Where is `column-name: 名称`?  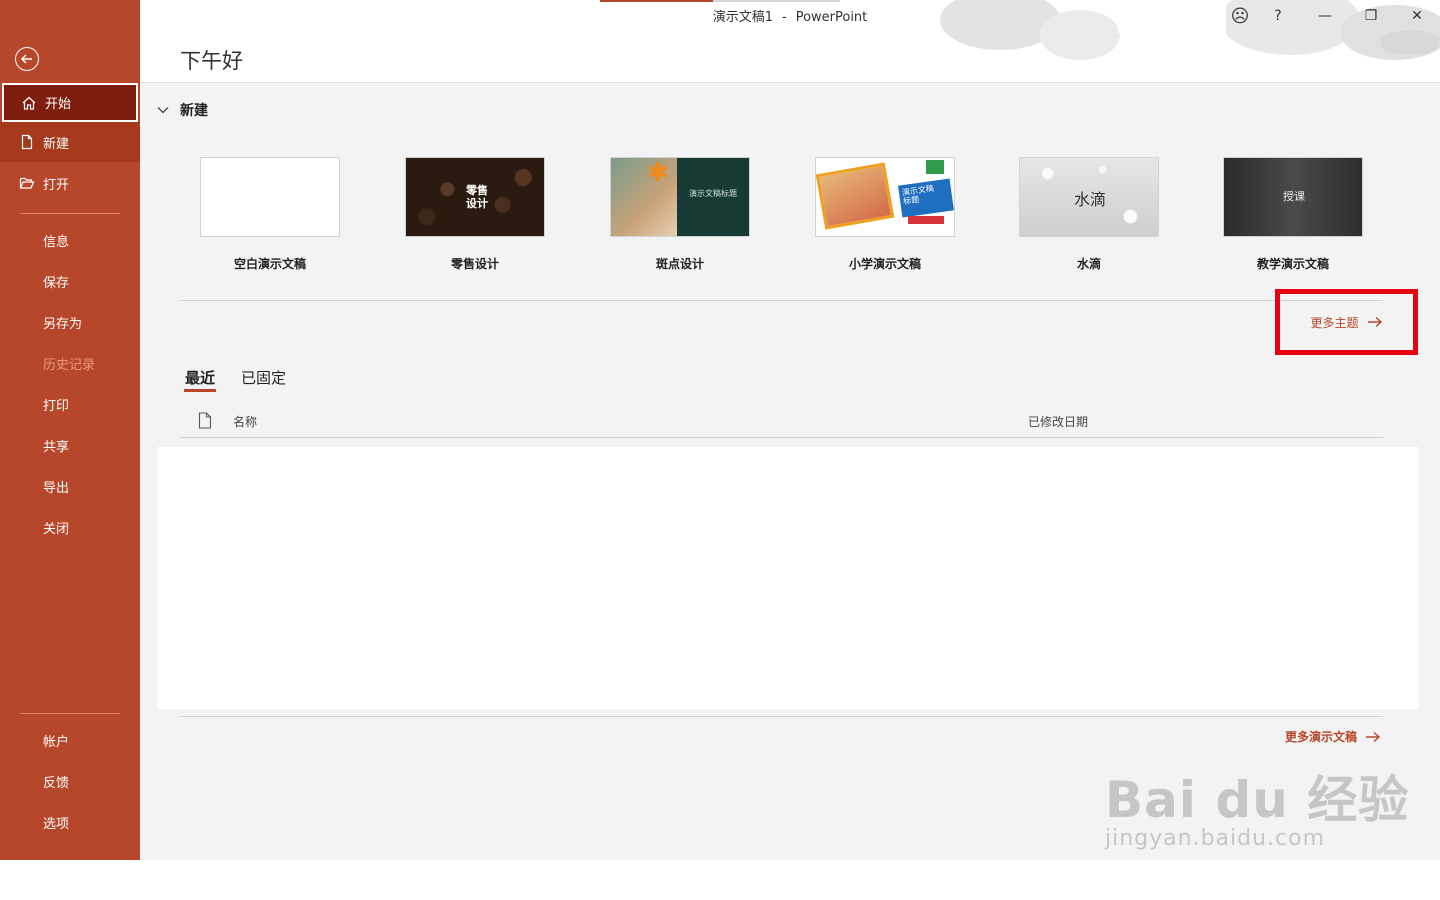 column-name: 名称 is located at coordinates (245, 421).